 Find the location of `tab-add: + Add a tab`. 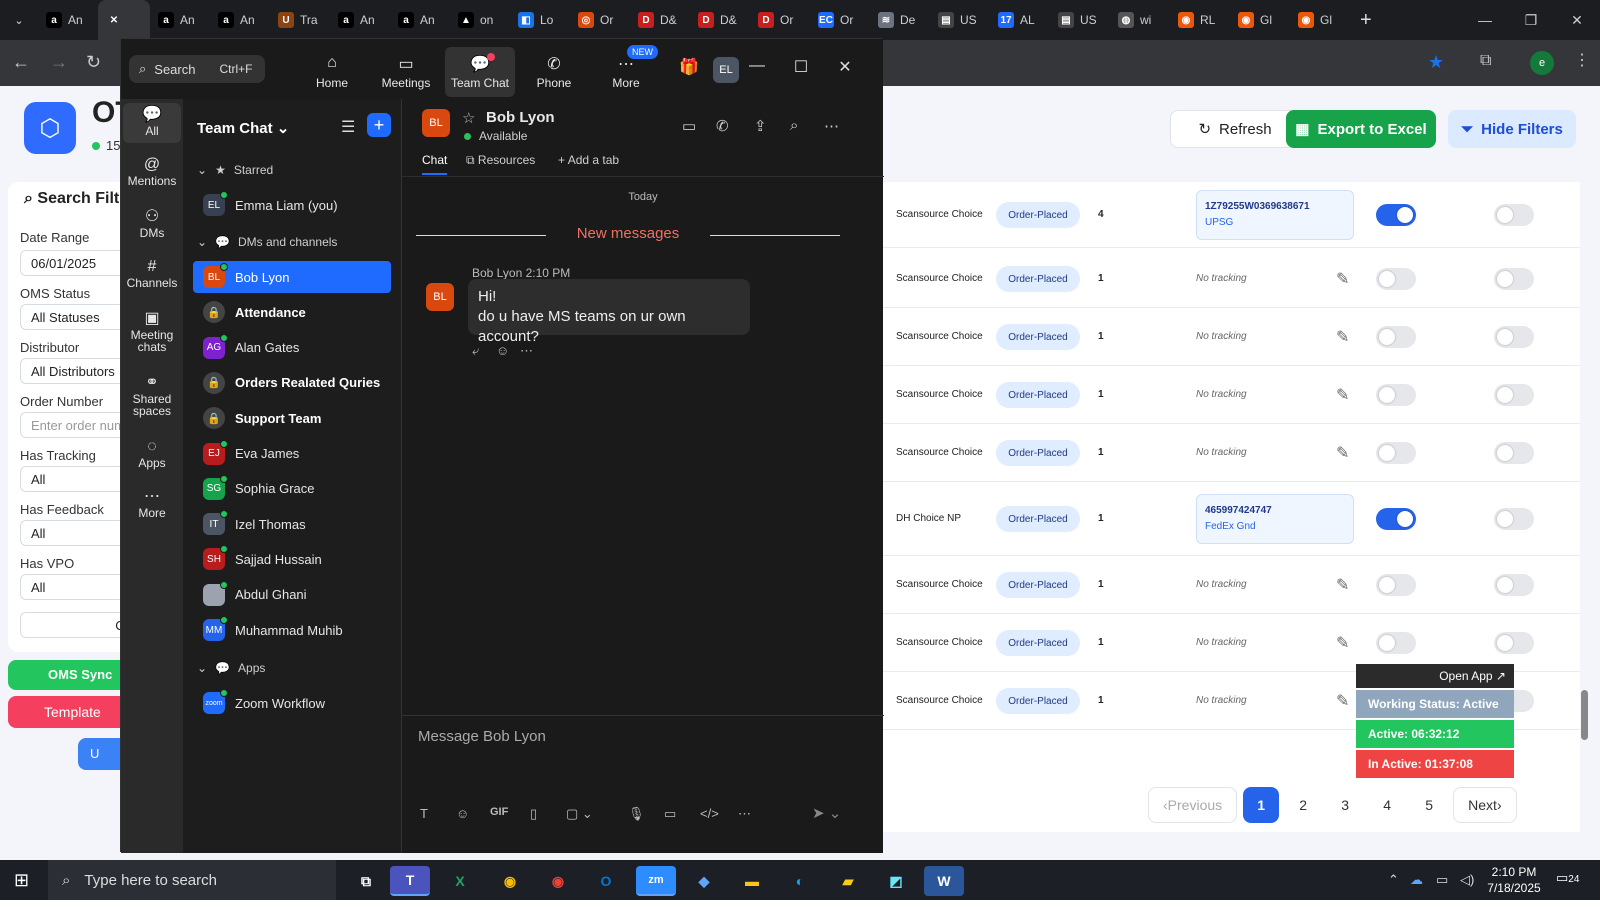

tab-add: + Add a tab is located at coordinates (588, 160).